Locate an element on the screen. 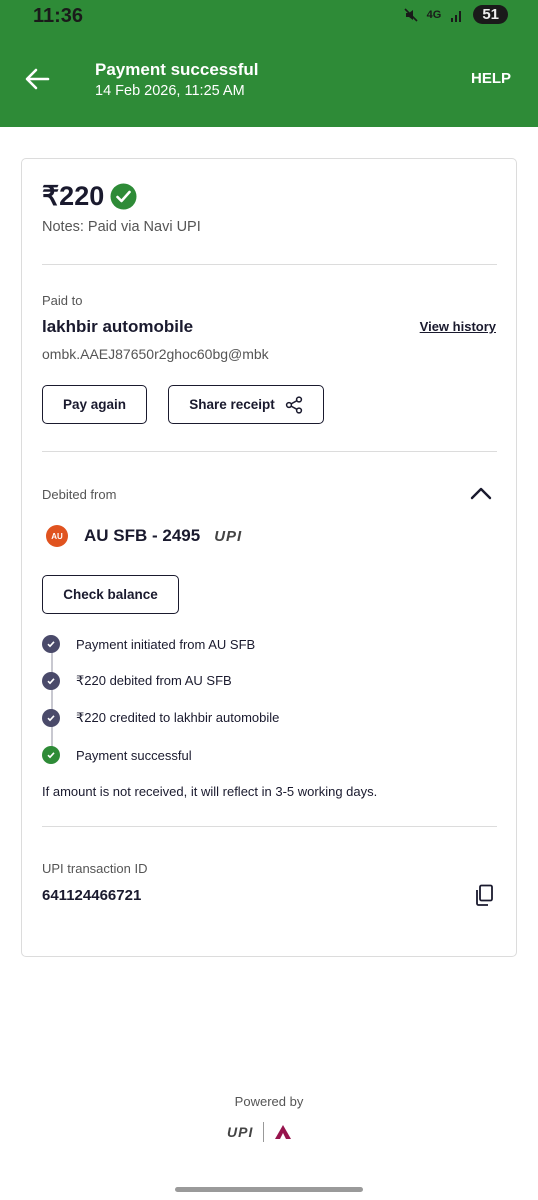 Image resolution: width=538 pixels, height=1200 pixels. page-title: Payment successful is located at coordinates (177, 69).